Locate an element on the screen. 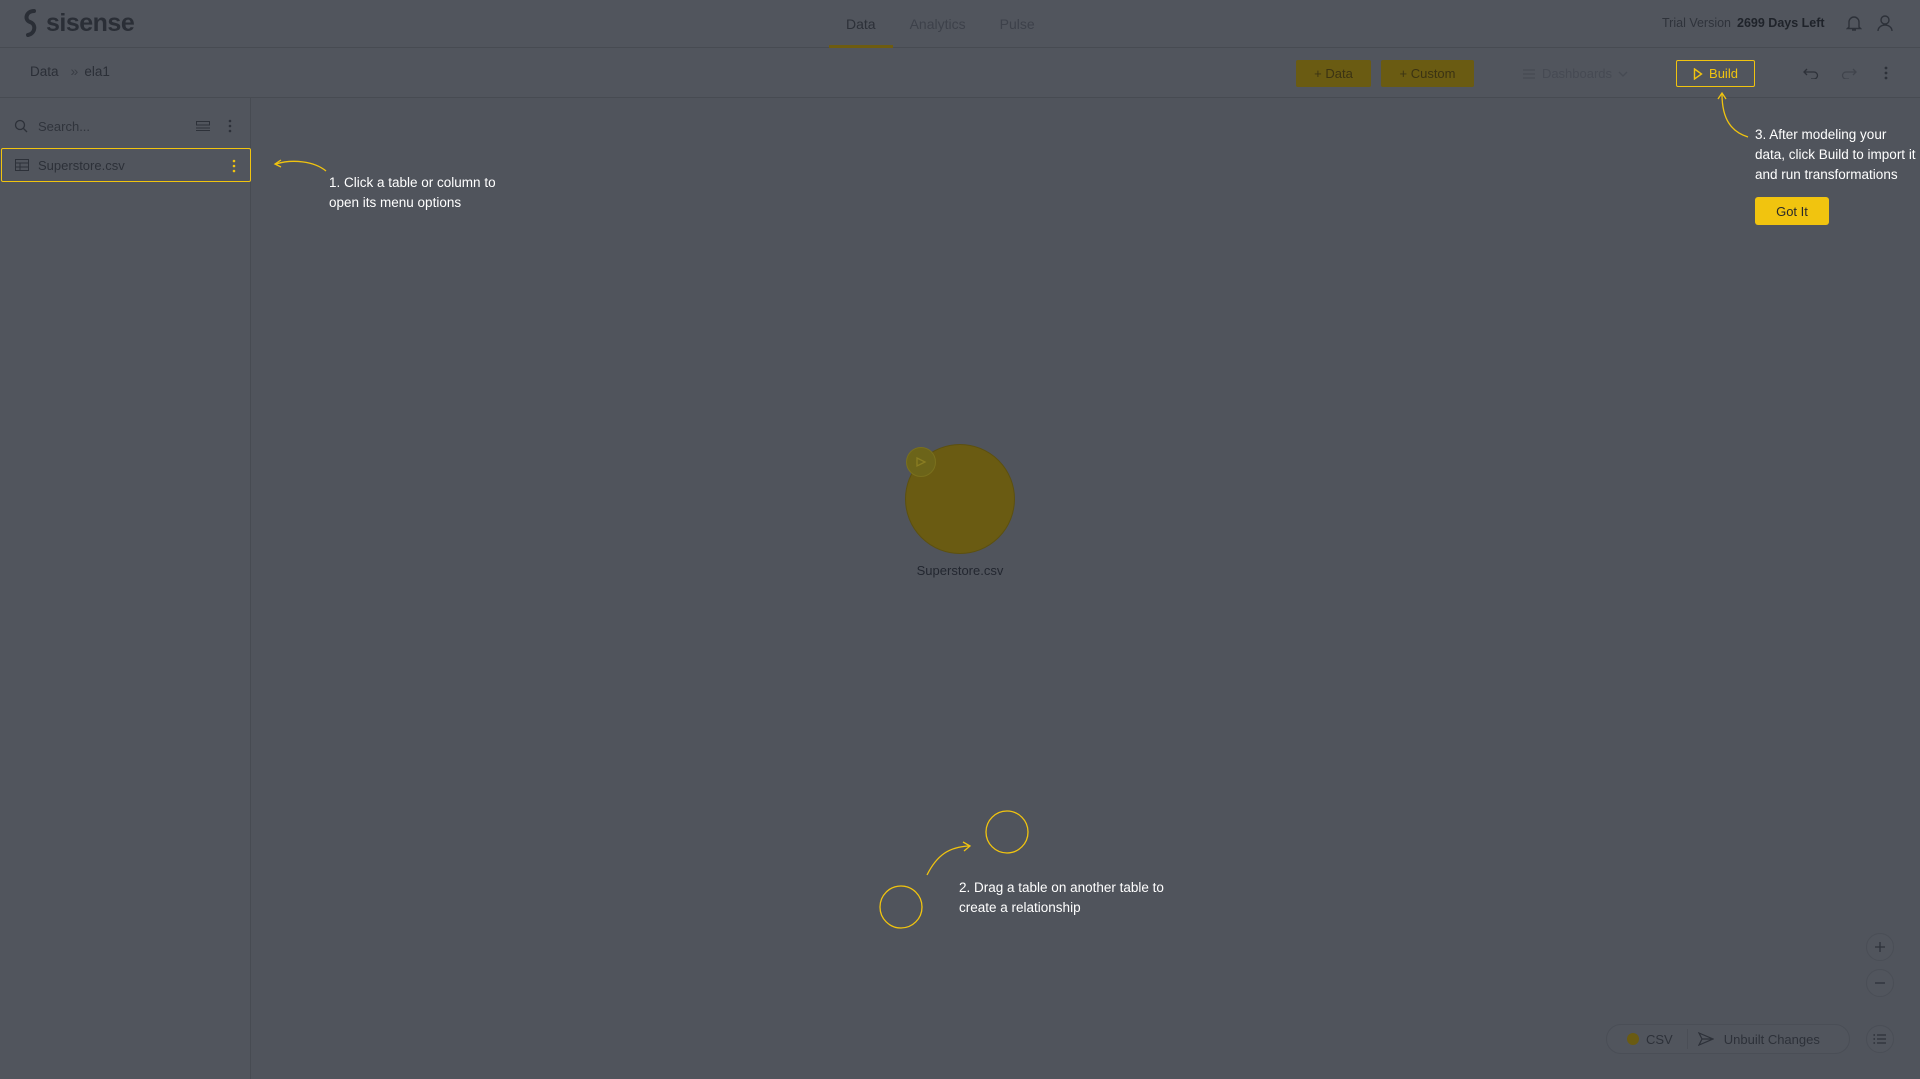  got-it-button: Got It is located at coordinates (1792, 211).